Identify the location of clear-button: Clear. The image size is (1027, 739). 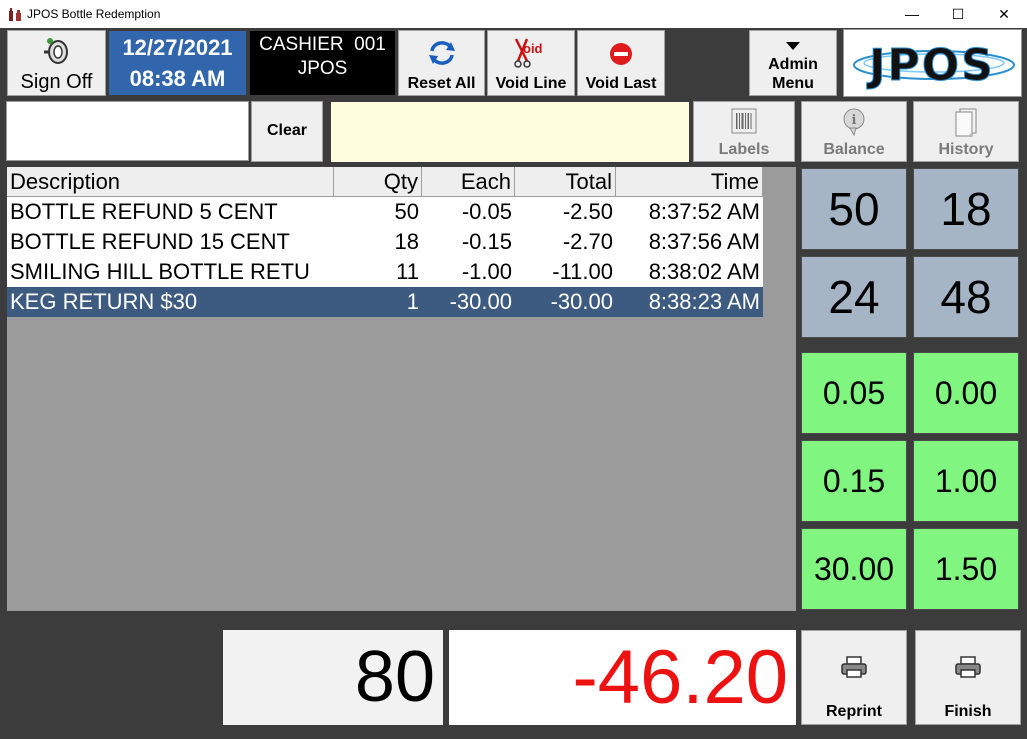
(287, 131).